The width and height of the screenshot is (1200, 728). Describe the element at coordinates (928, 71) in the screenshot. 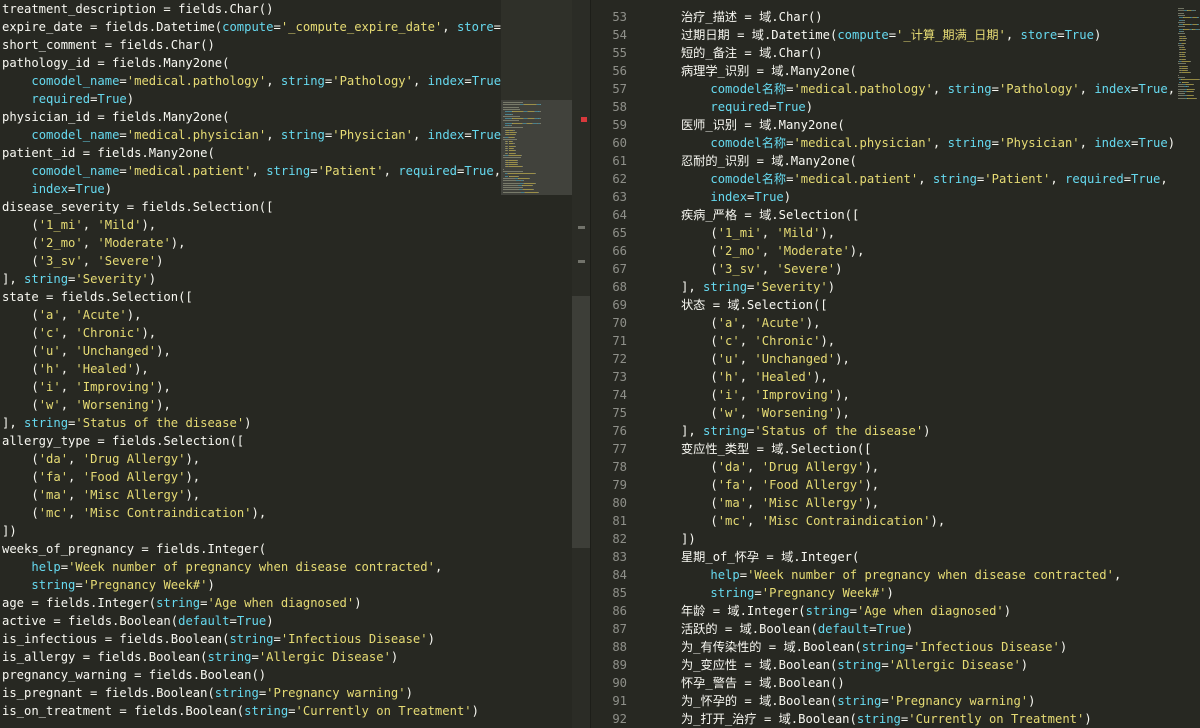

I see `code-line: 病理学_识别 = 域.Many2one(` at that location.